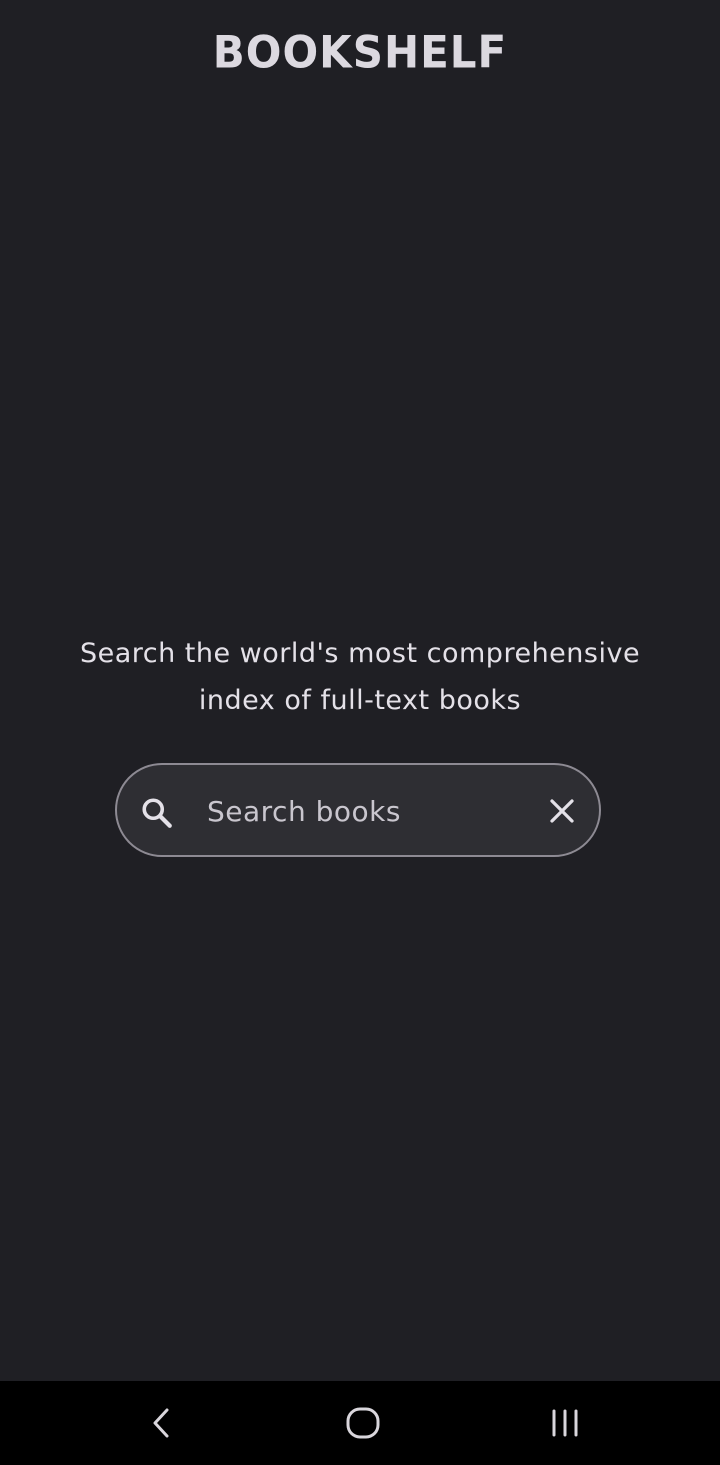  What do you see at coordinates (360, 653) in the screenshot?
I see `tagline-line-1: Search the world's most comprehensive` at bounding box center [360, 653].